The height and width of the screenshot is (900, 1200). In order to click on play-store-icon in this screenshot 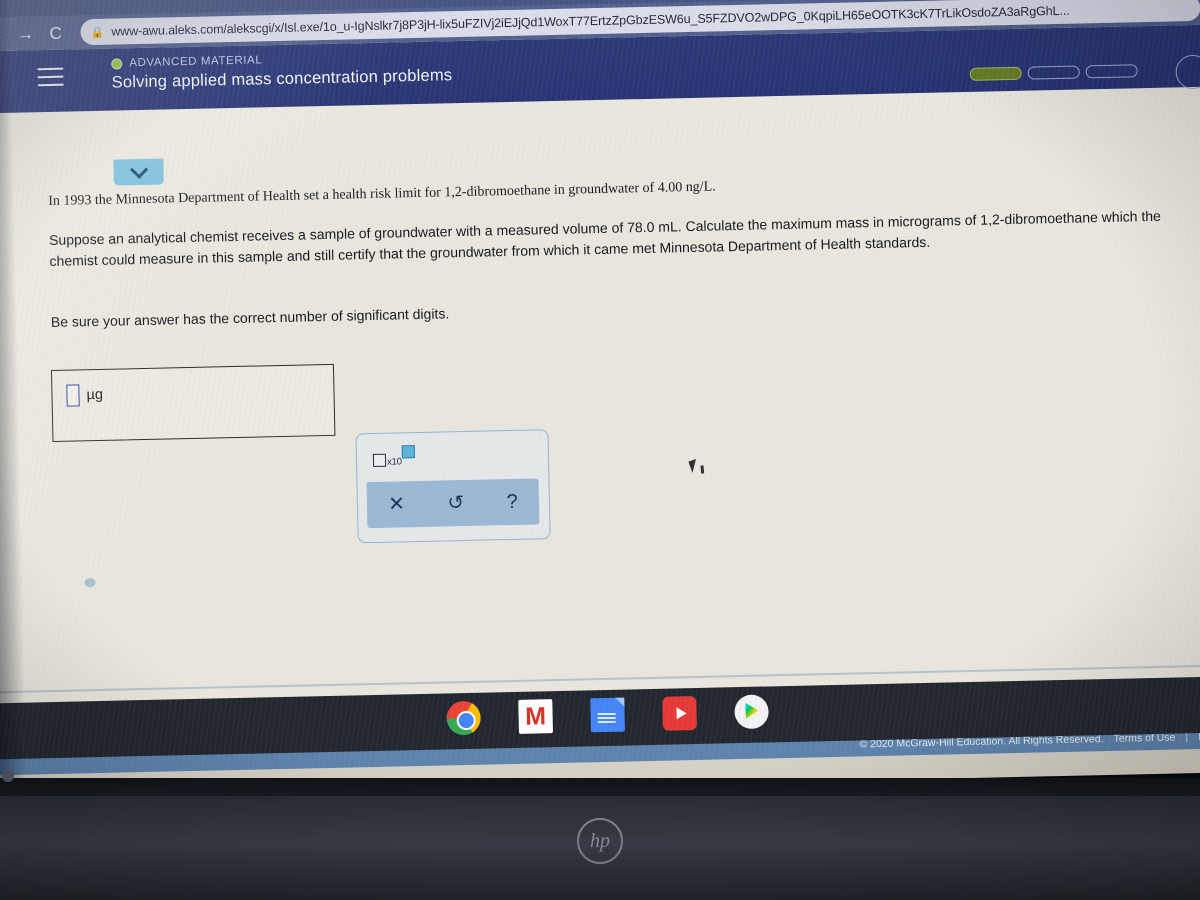, I will do `click(751, 712)`.